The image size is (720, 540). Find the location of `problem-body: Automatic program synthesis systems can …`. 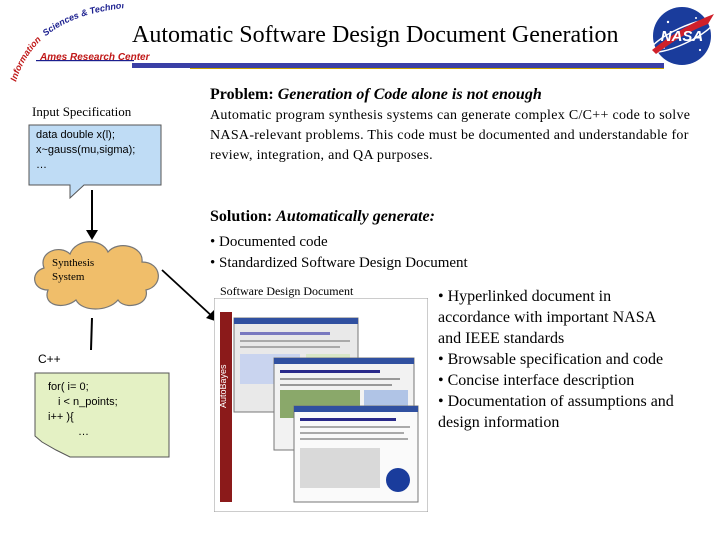

problem-body: Automatic program synthesis systems can … is located at coordinates (450, 135).